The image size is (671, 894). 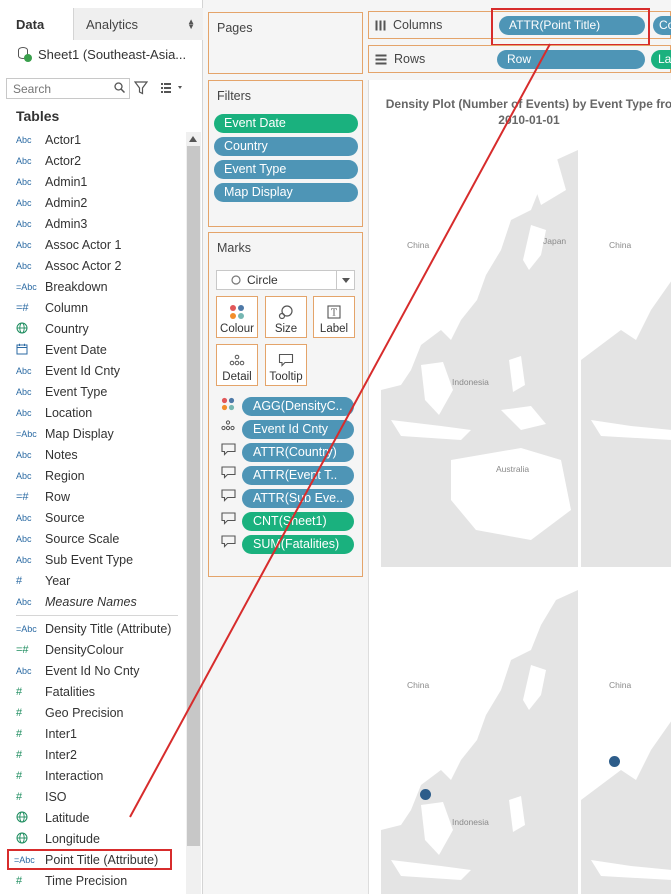 I want to click on map-pane-bottom-left: China Indonesia, so click(x=479, y=732).